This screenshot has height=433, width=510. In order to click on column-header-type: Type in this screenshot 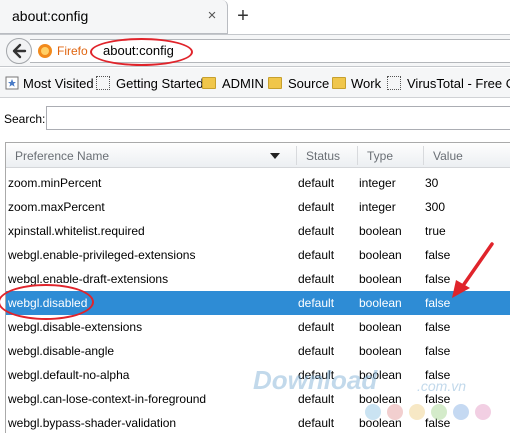, I will do `click(380, 156)`.